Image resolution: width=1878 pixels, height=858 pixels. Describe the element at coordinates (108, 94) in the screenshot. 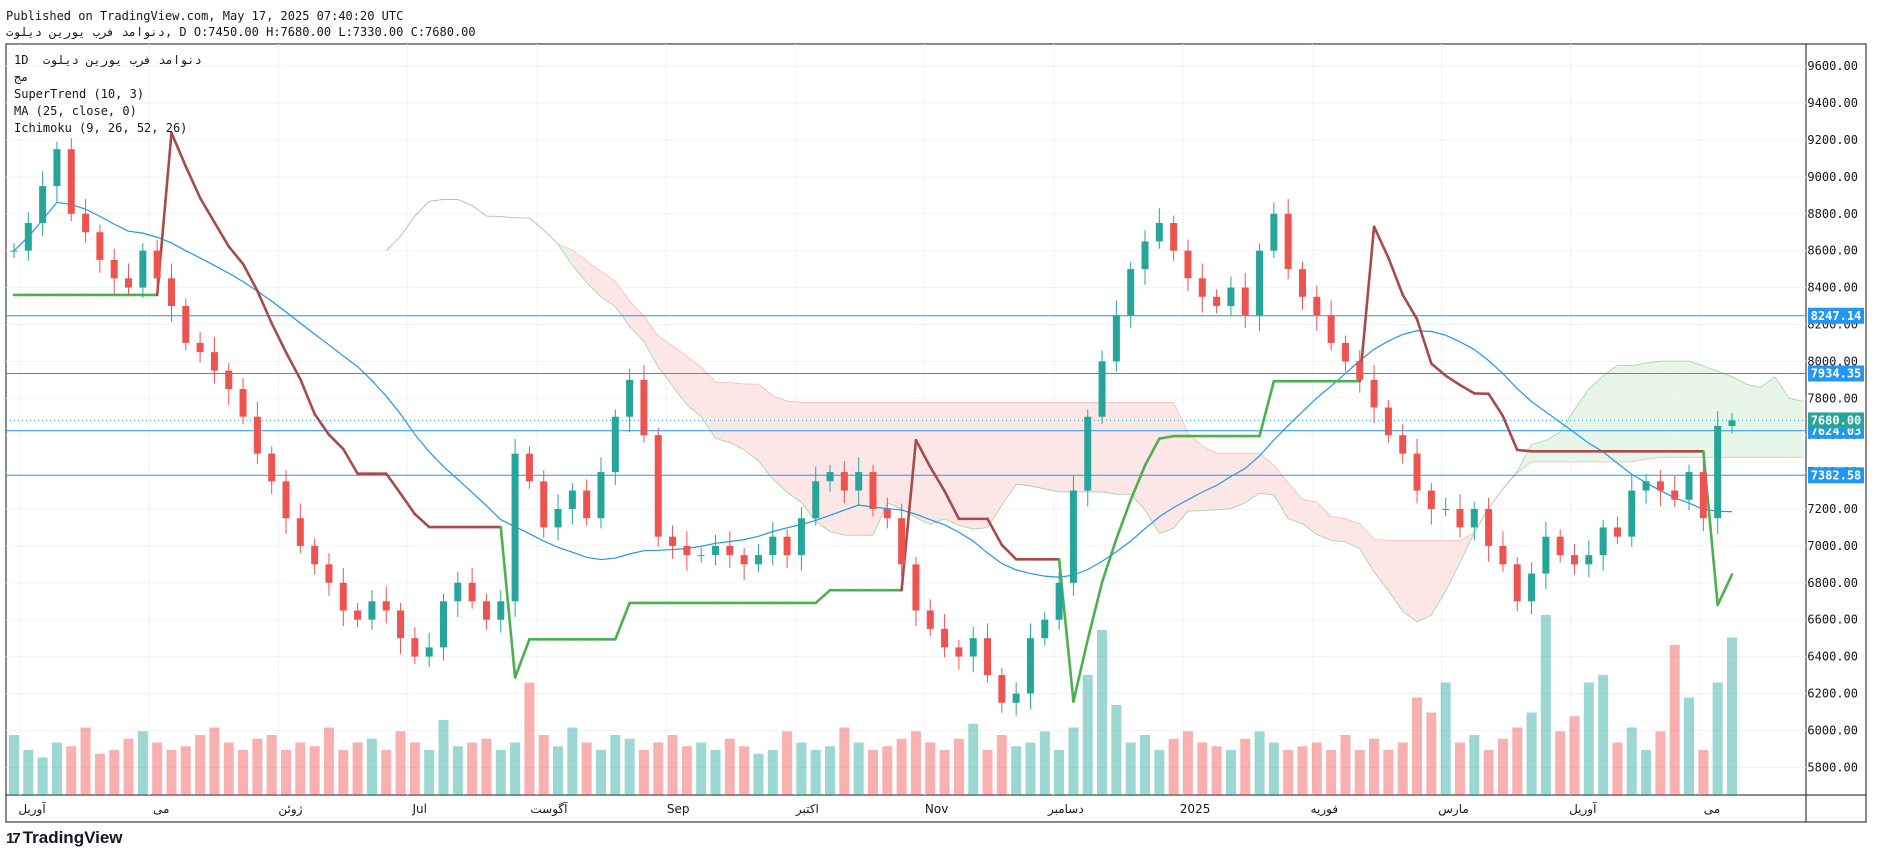

I see `legend-supertrend: SuperTrend (10, 3)` at that location.